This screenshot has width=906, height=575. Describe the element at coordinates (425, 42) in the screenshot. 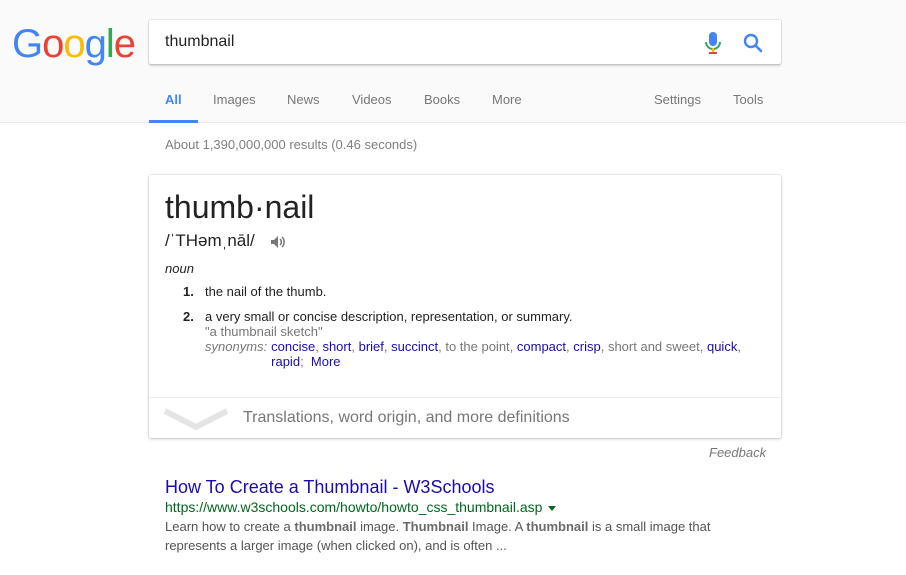

I see `search-input` at that location.